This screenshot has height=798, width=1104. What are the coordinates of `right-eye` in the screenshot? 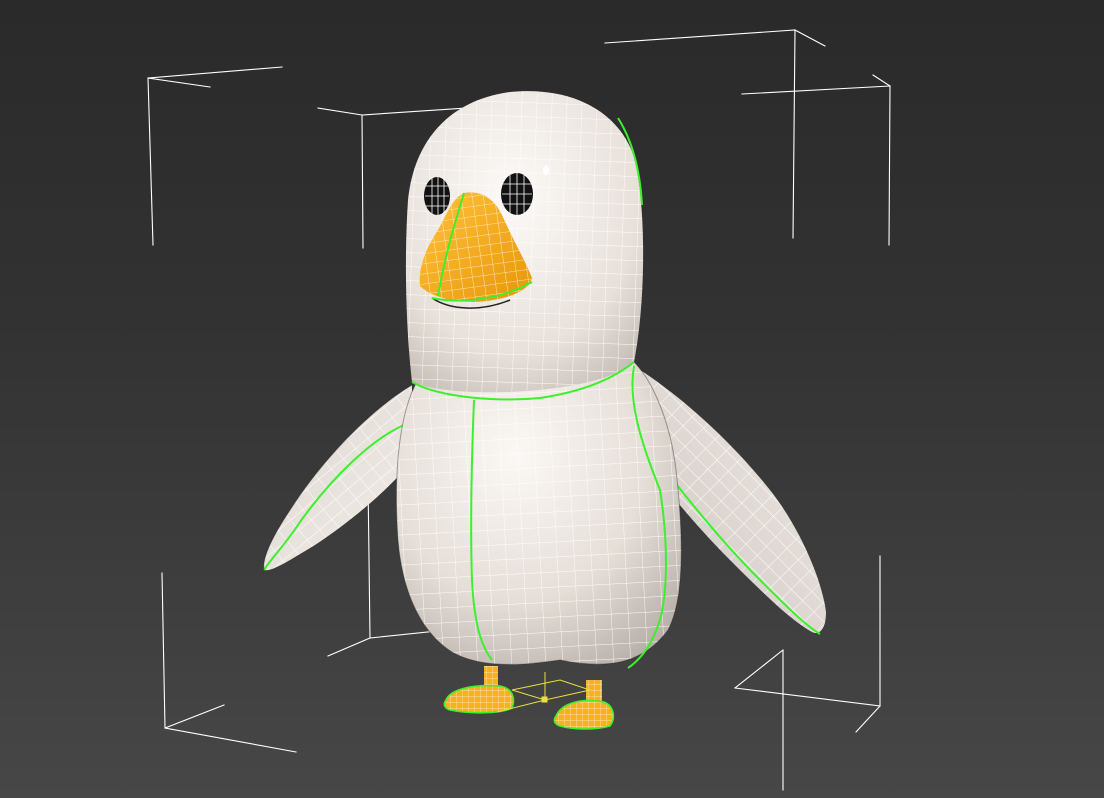 It's located at (517, 194).